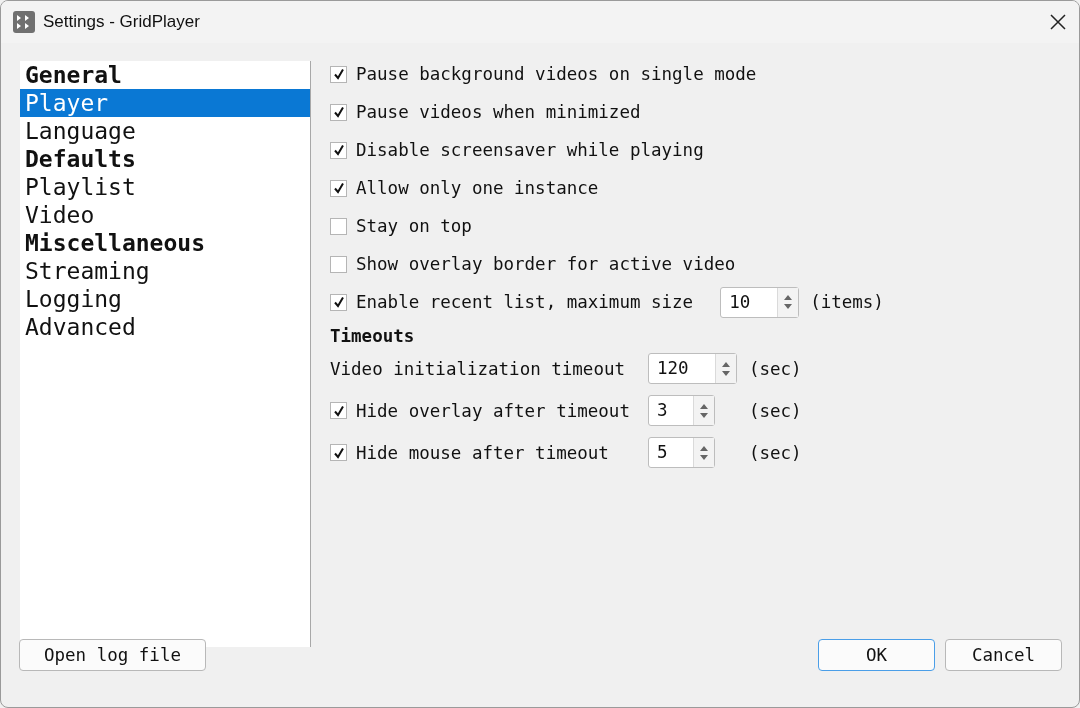 This screenshot has width=1080, height=708. Describe the element at coordinates (847, 302) in the screenshot. I see `unit-label: (items)` at that location.